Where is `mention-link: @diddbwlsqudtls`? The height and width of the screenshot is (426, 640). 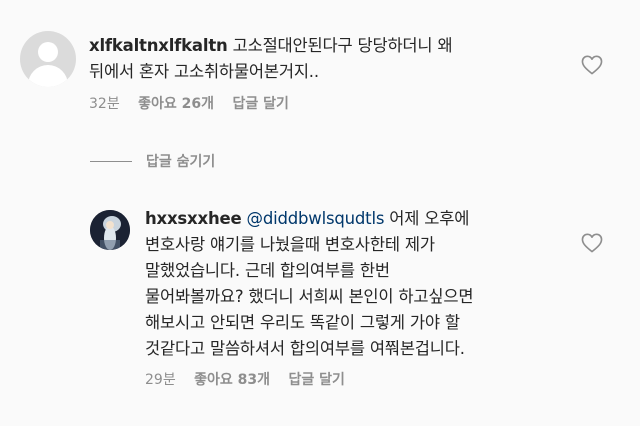
mention-link: @diddbwlsqudtls is located at coordinates (316, 218).